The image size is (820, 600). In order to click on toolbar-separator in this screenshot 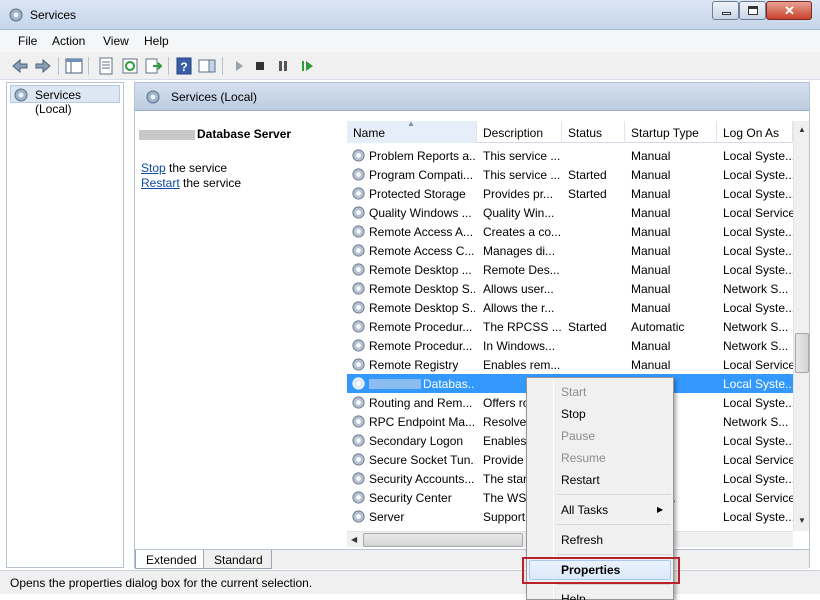, I will do `click(58, 66)`.